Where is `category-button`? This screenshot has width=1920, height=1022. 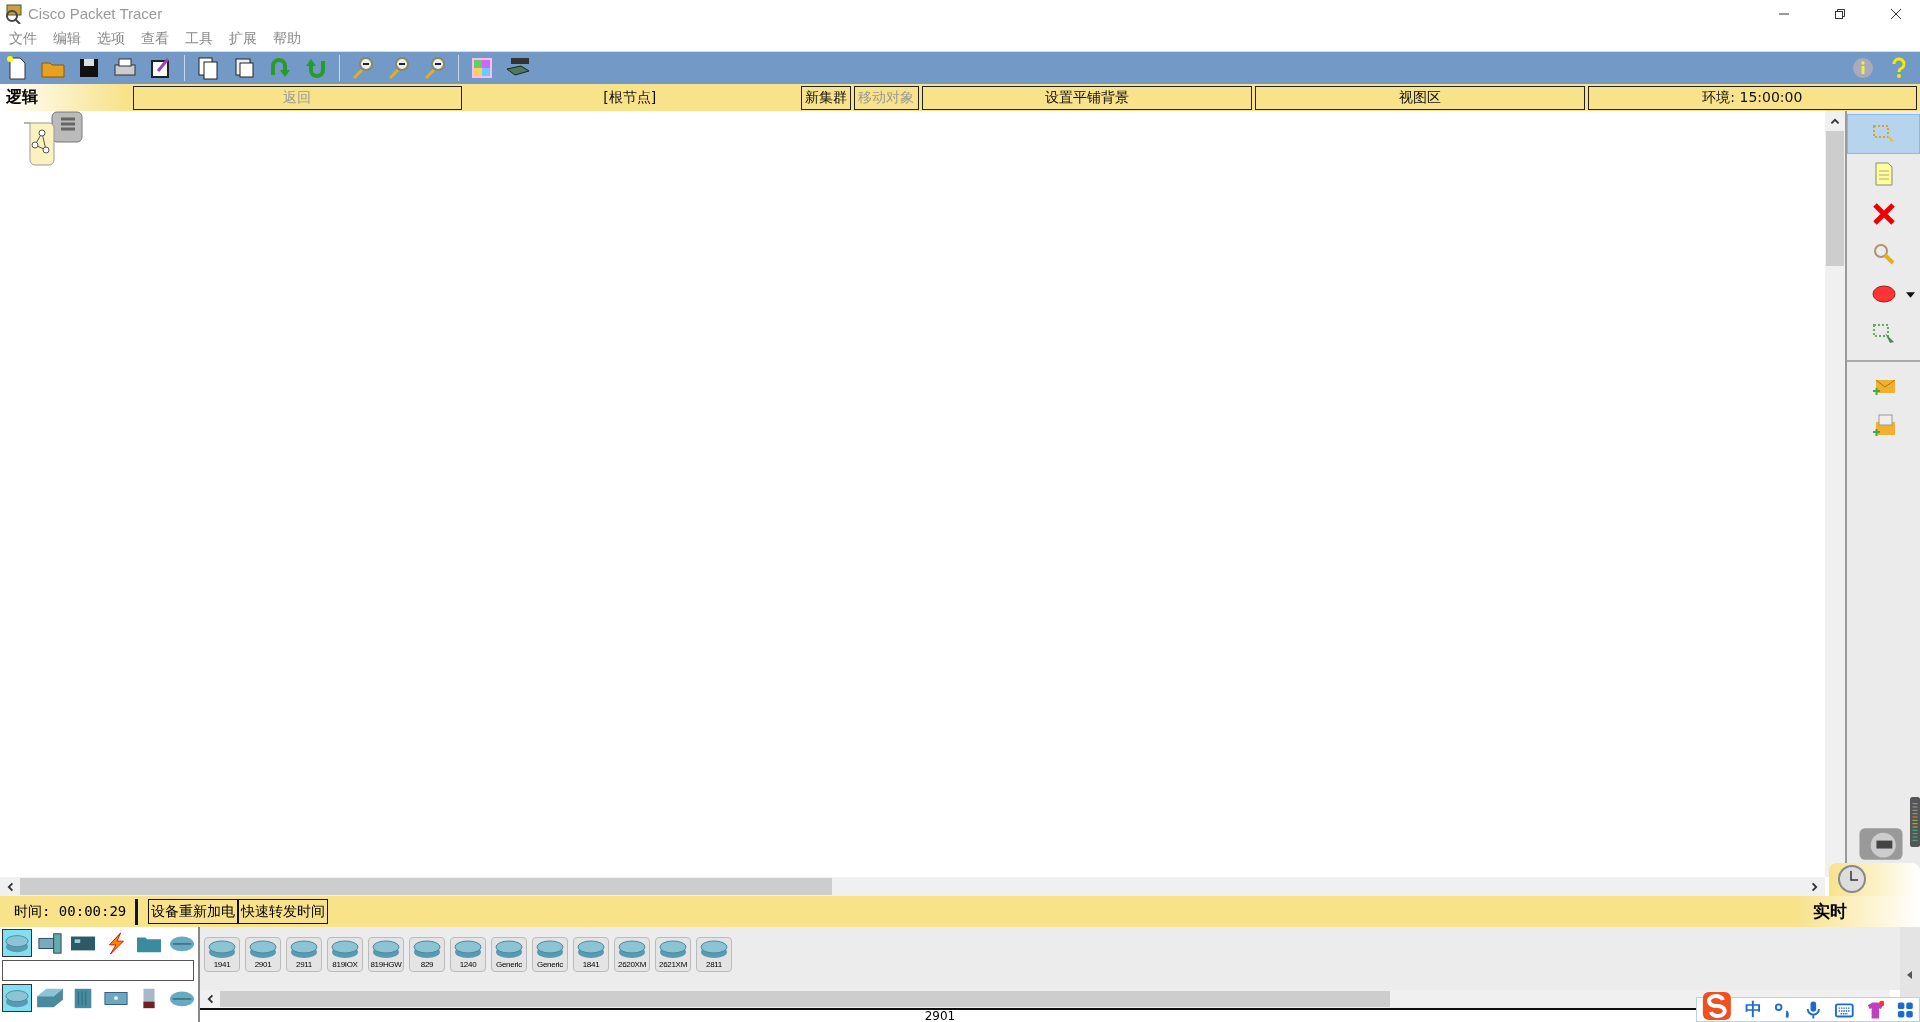 category-button is located at coordinates (17, 943).